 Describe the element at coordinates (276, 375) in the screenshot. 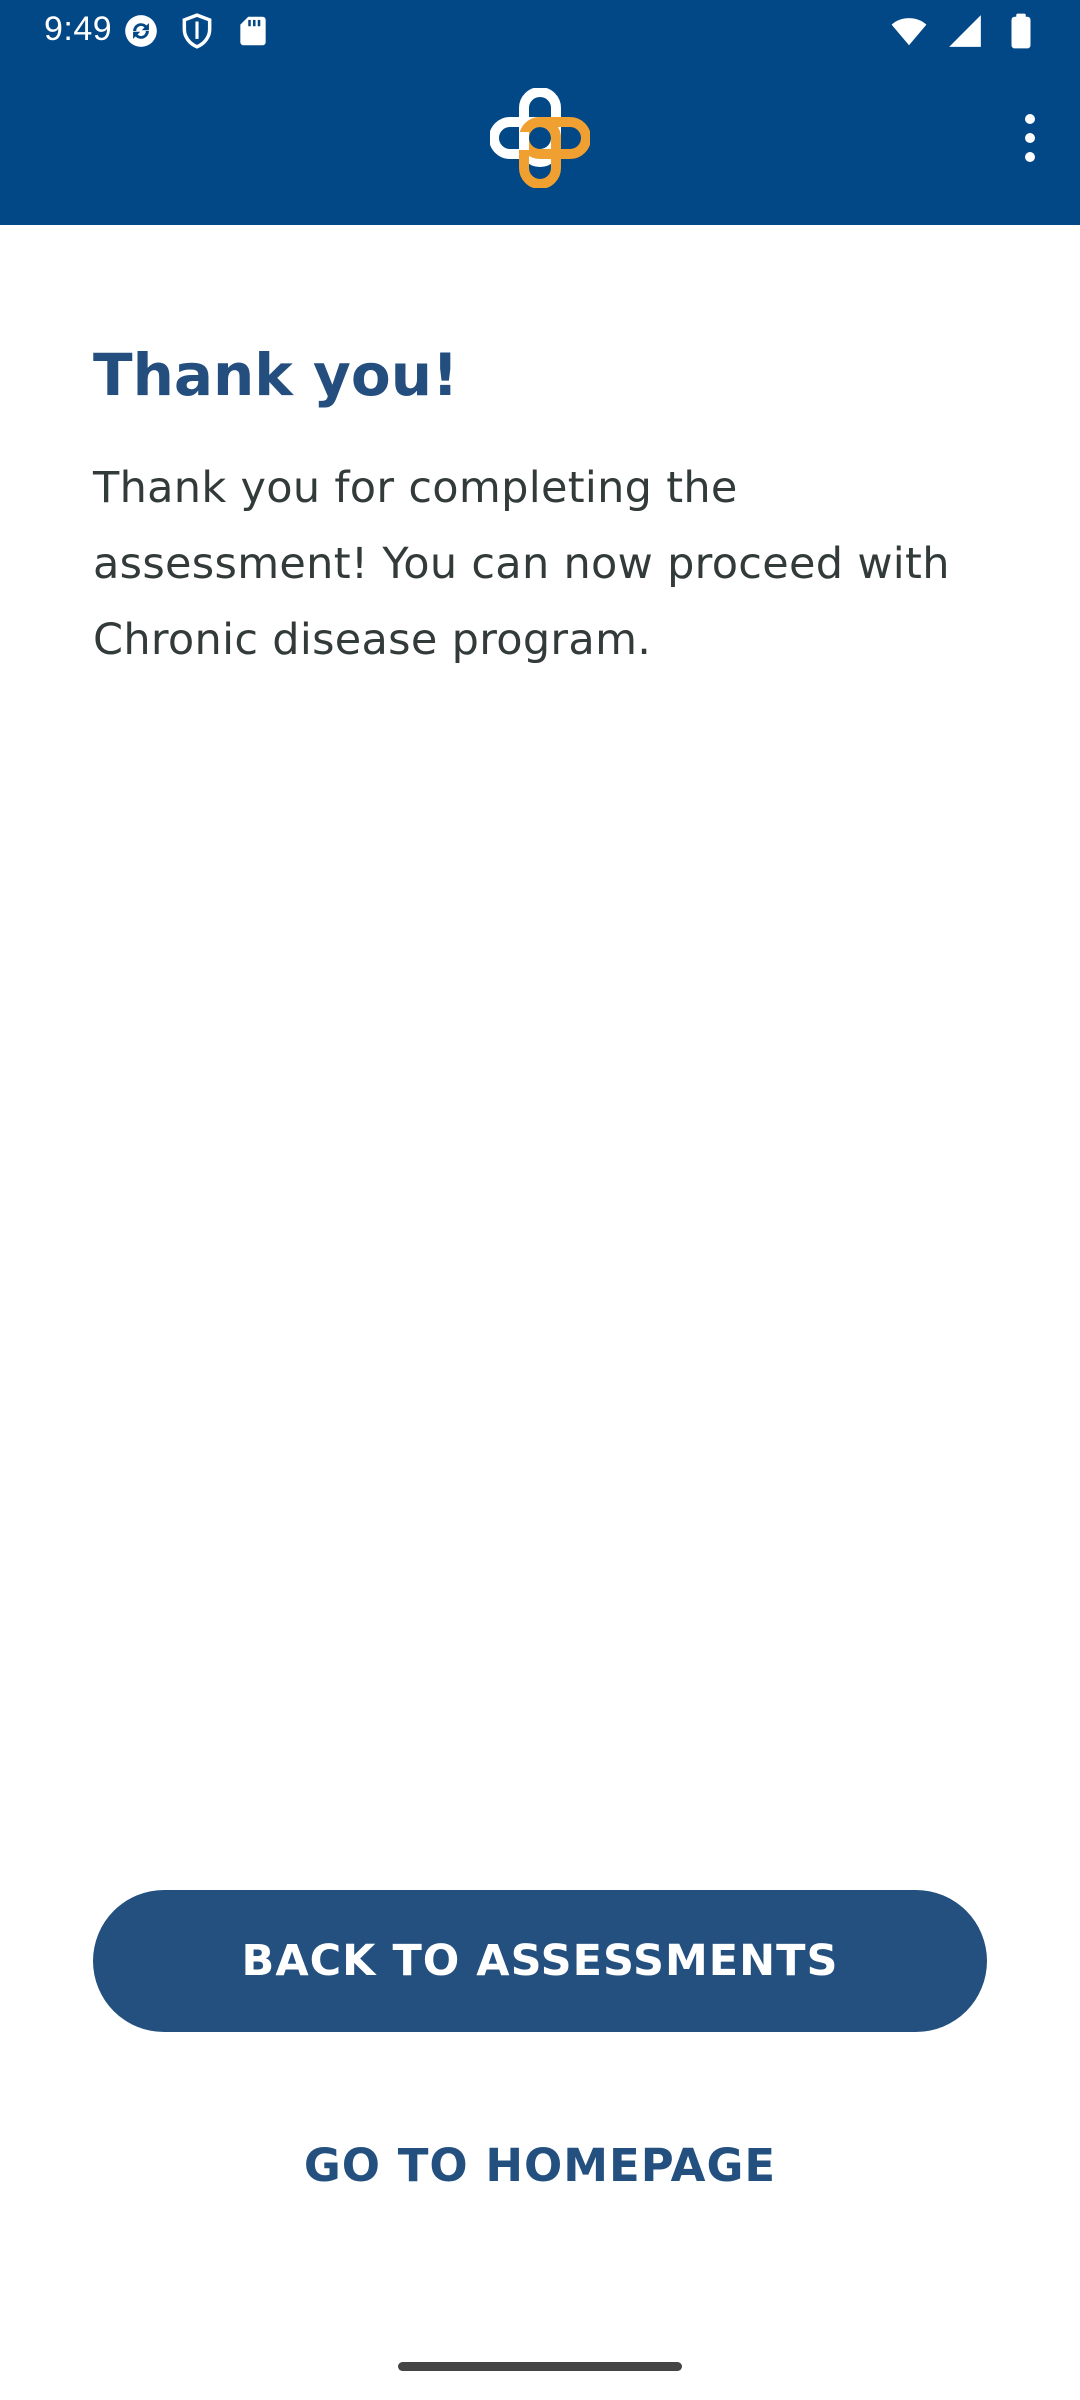

I see `page-title: Thank you!` at that location.